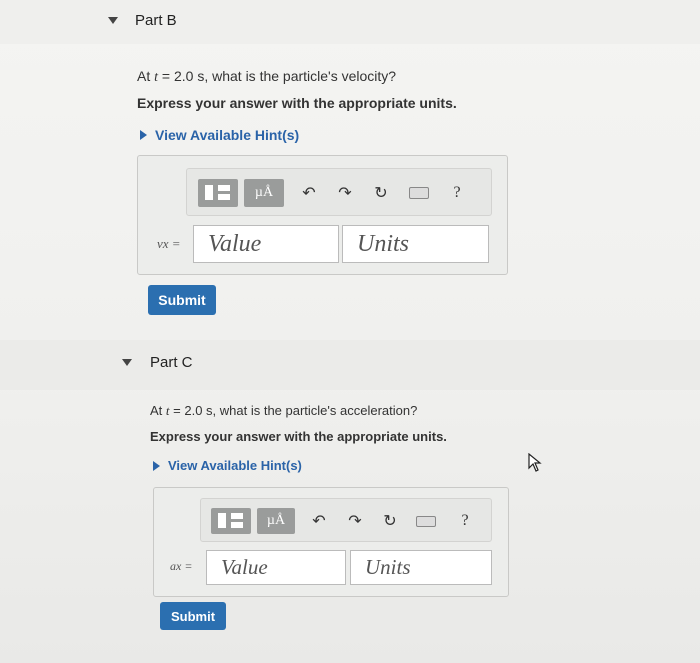 This screenshot has height=663, width=700. I want to click on part-c-title: Part C, so click(171, 362).